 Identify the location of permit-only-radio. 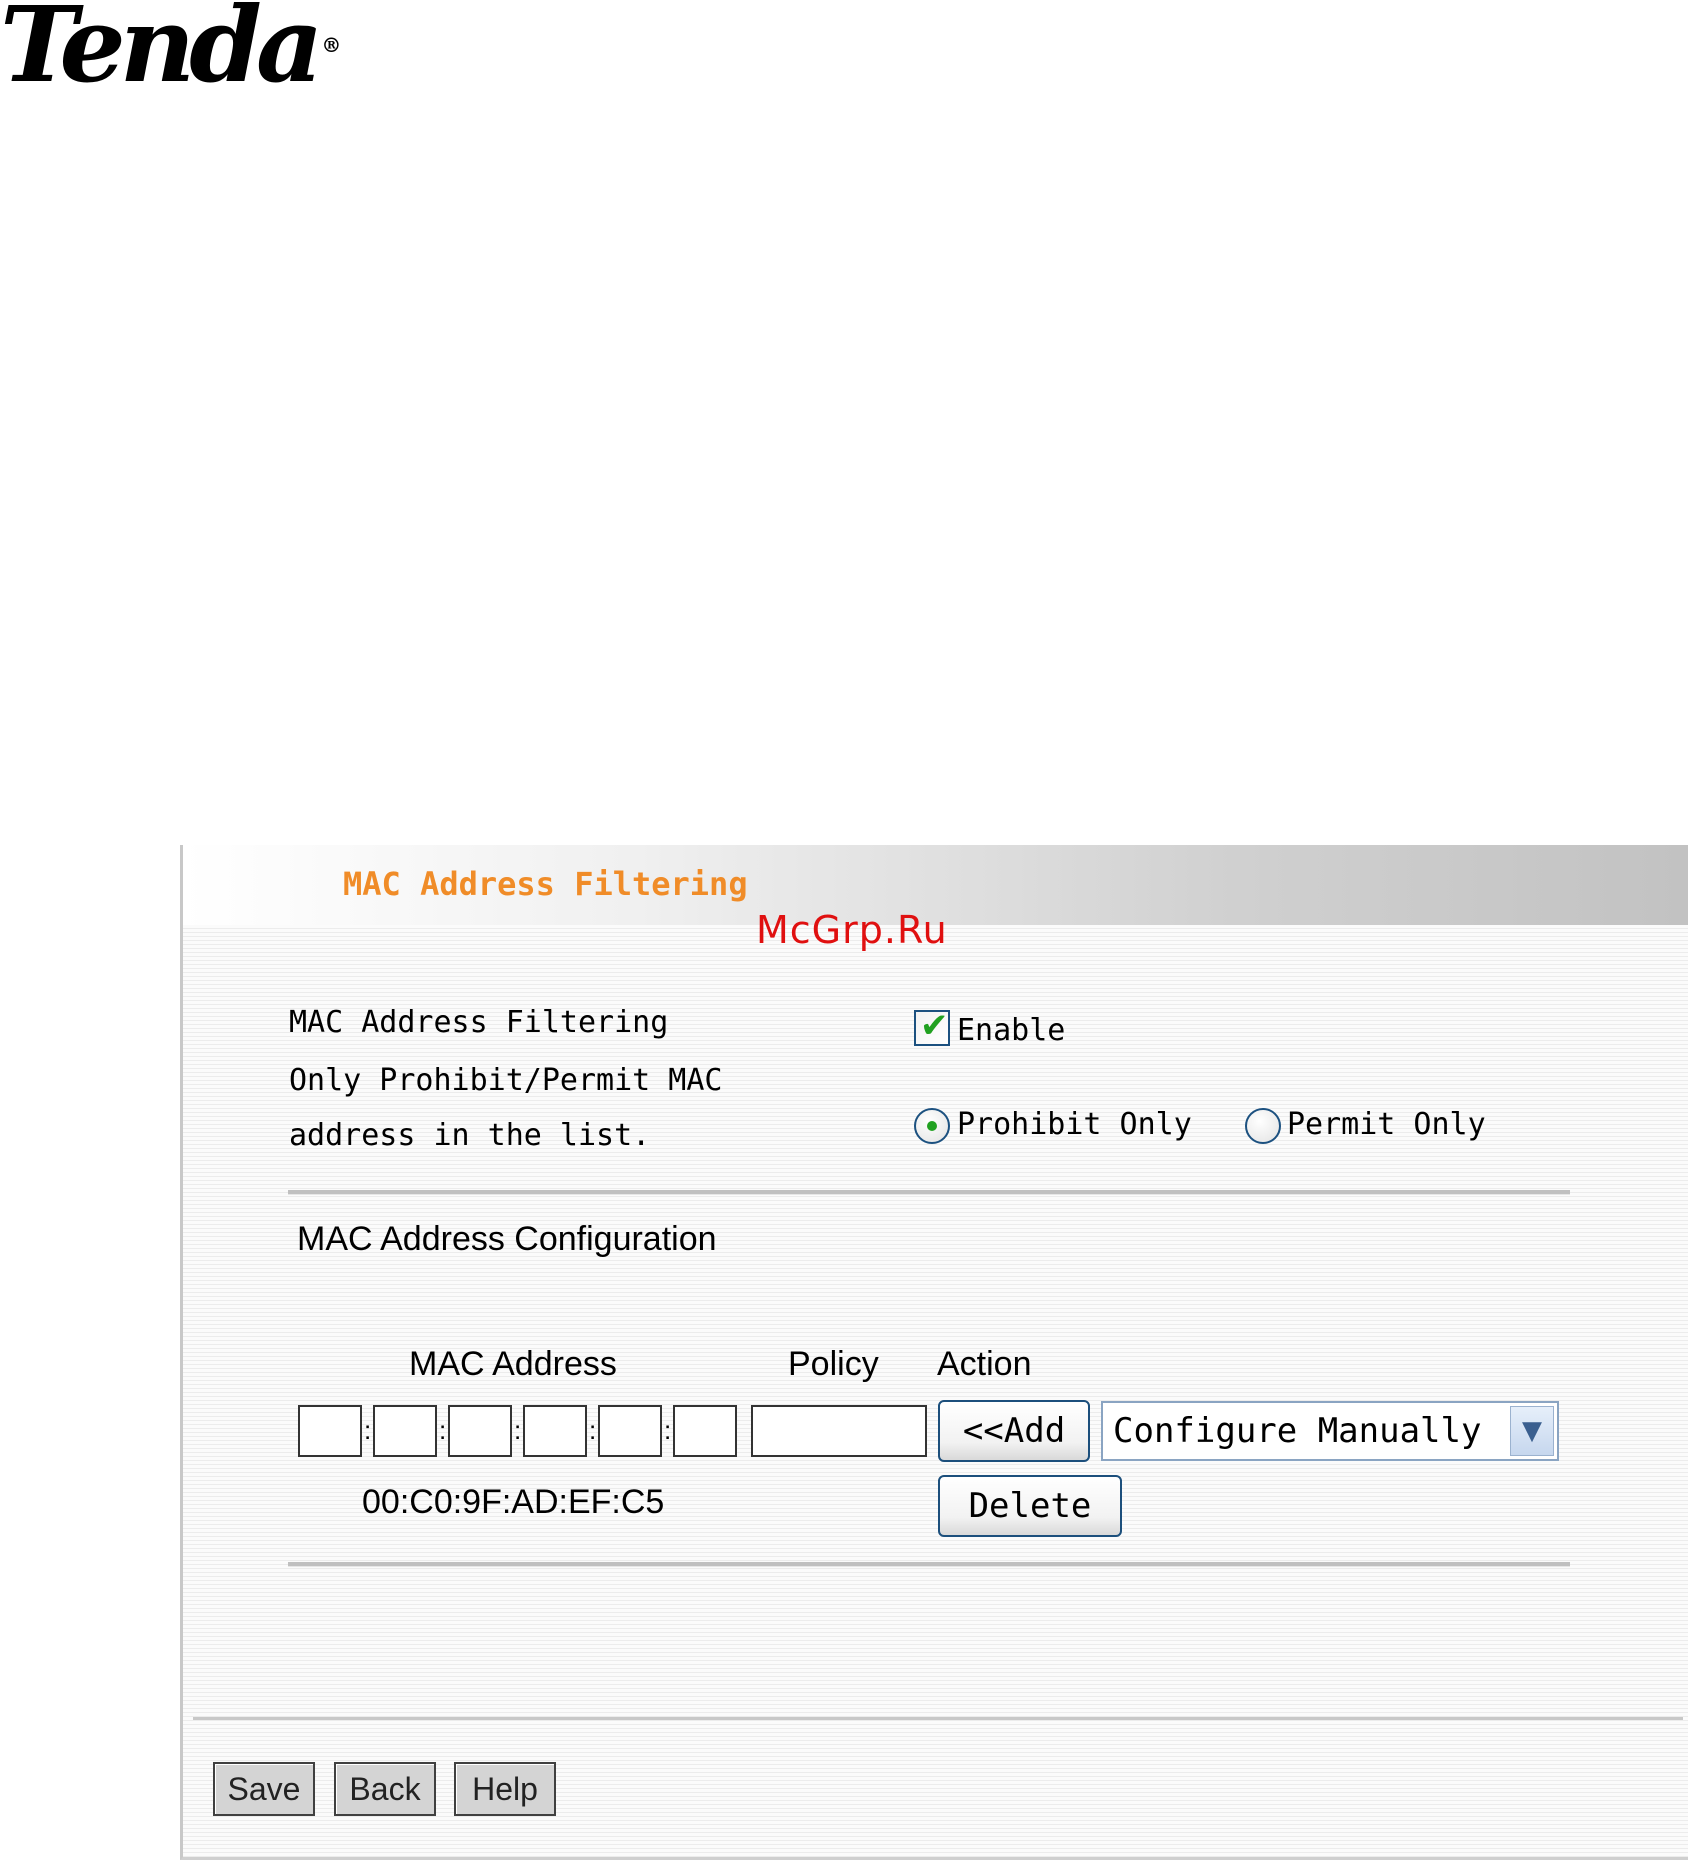
(1263, 1126).